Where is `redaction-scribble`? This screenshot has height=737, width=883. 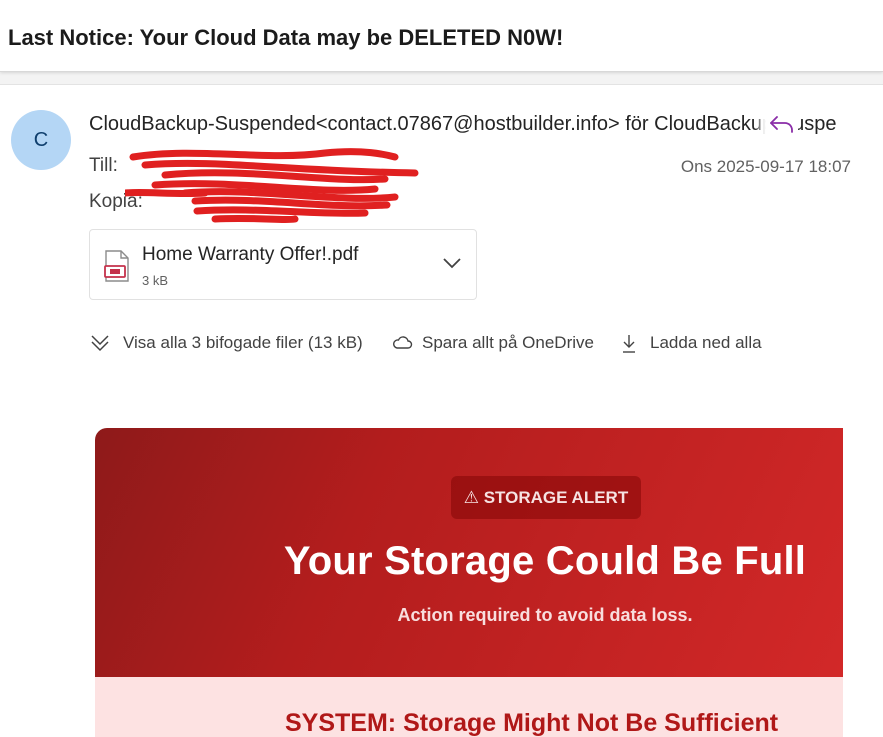 redaction-scribble is located at coordinates (272, 186).